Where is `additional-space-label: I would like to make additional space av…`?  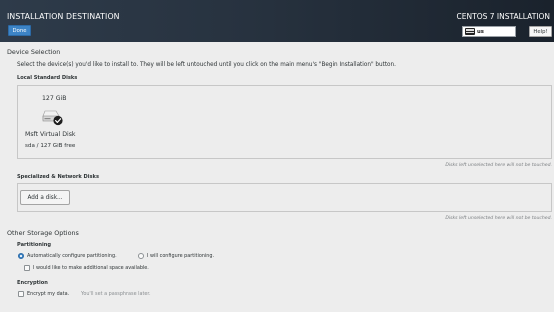
additional-space-label: I would like to make additional space av… is located at coordinates (91, 268).